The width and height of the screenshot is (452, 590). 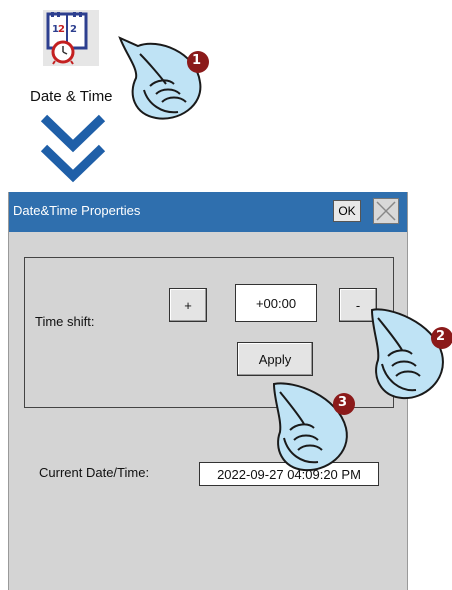 I want to click on time-shift-plus-button: +, so click(x=188, y=305).